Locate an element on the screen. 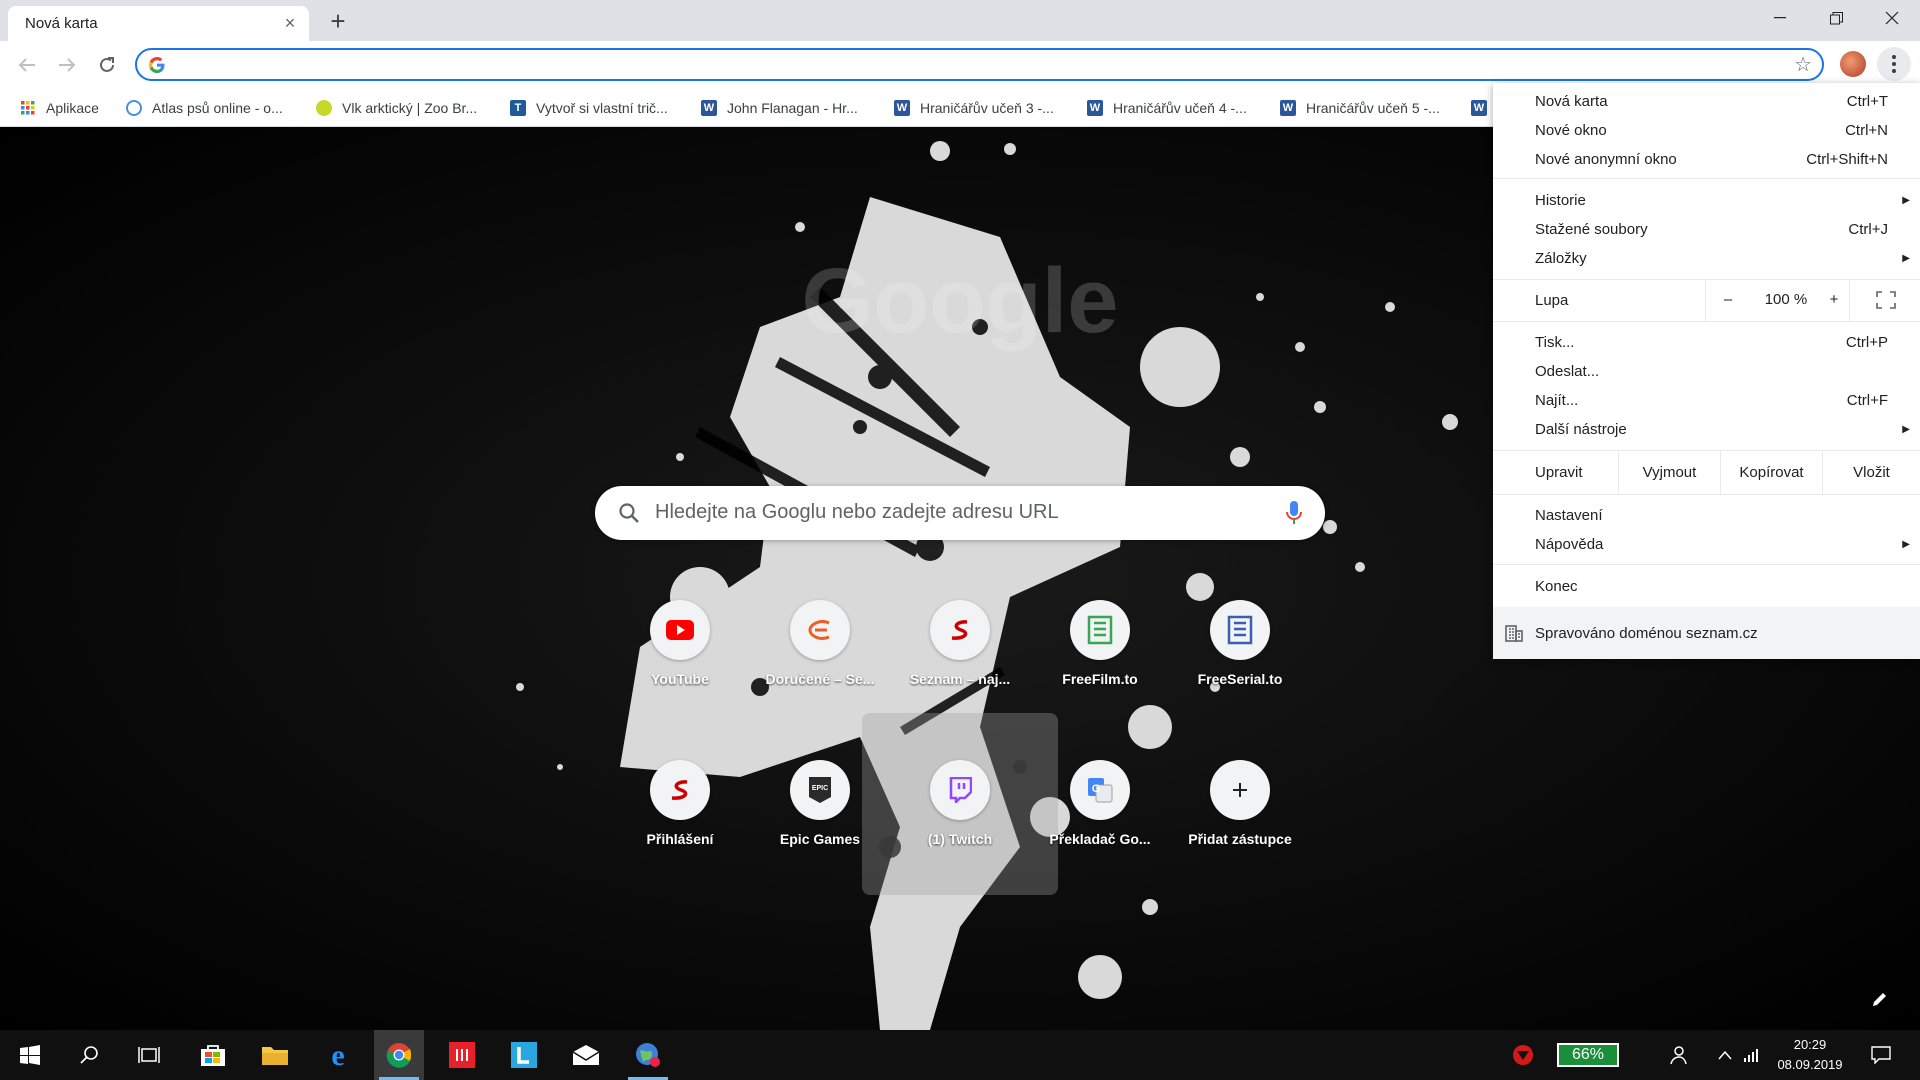 This screenshot has height=1080, width=1920. forward-button is located at coordinates (67, 65).